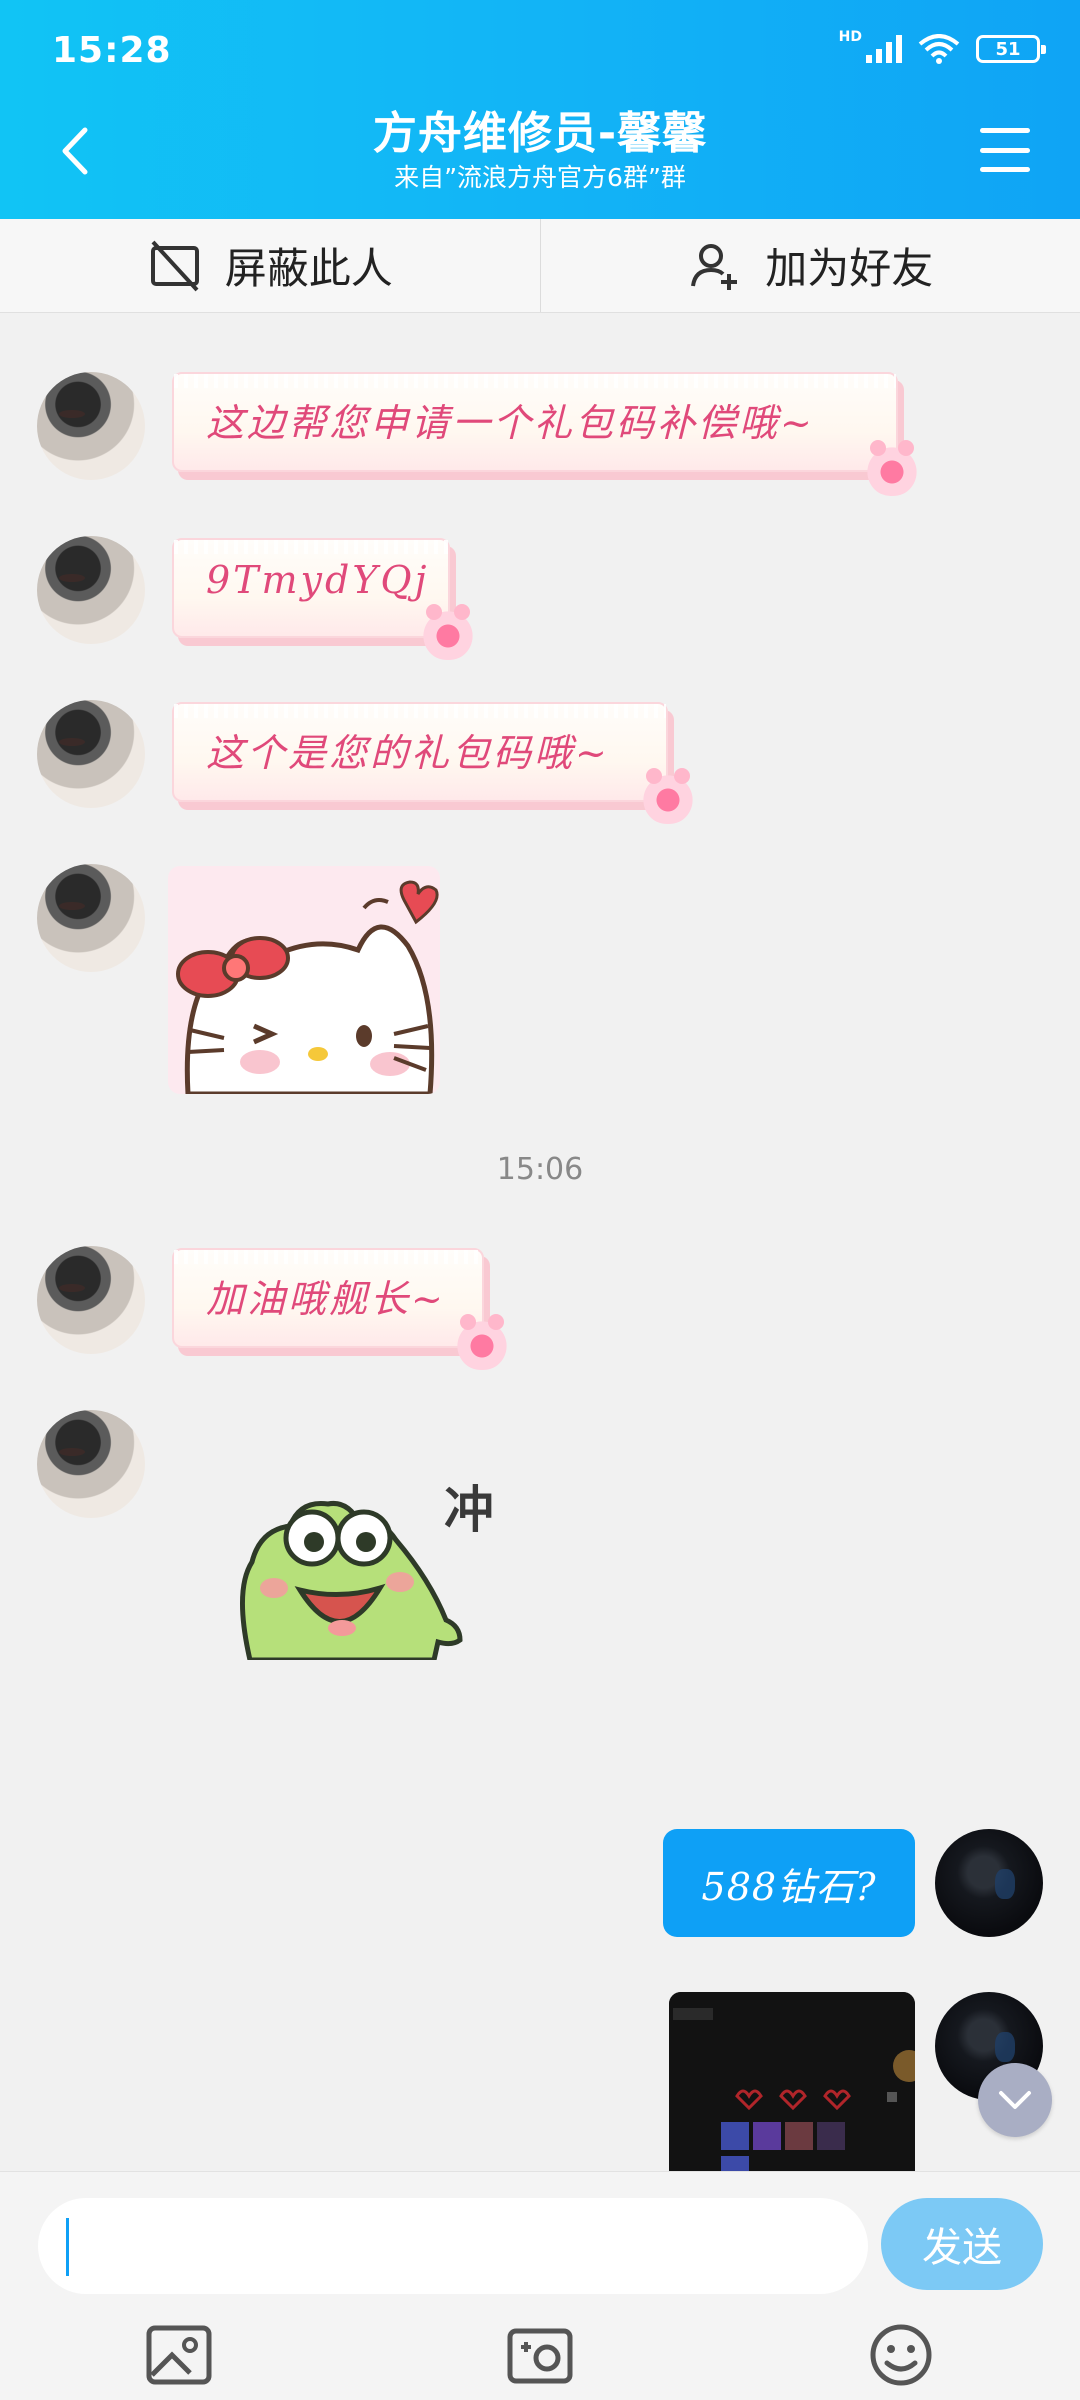  What do you see at coordinates (540, 1169) in the screenshot?
I see `time-divider: 15:06` at bounding box center [540, 1169].